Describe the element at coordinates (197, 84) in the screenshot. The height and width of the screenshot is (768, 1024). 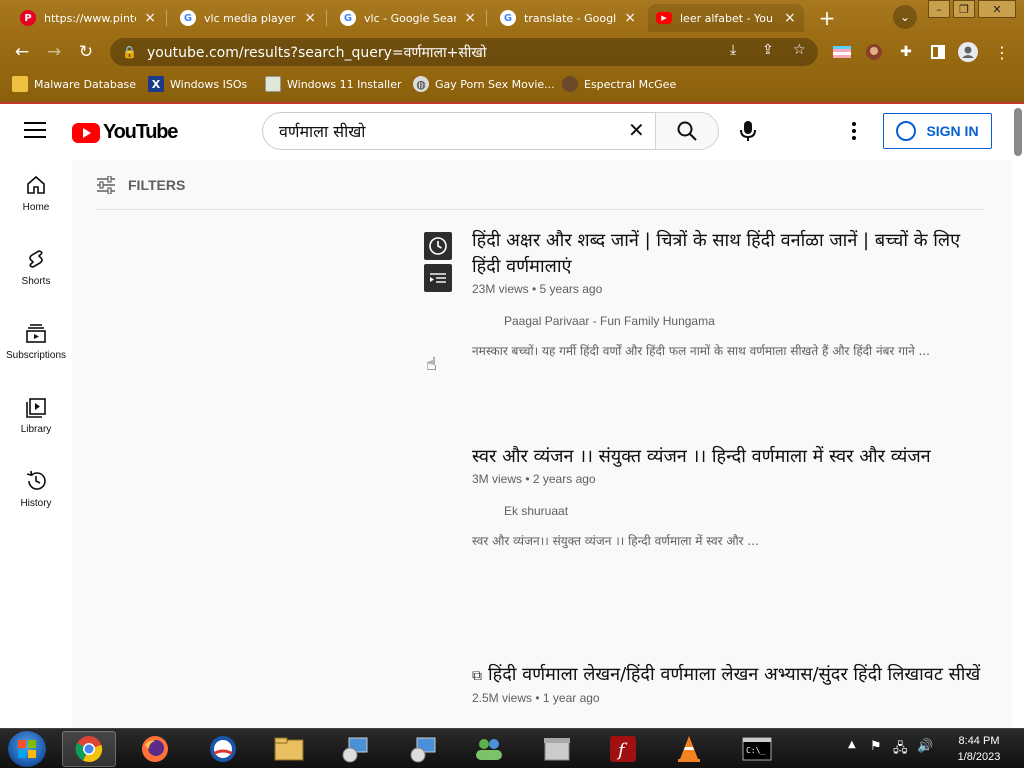
I see `bookmark-windows-isos: X Windows ISOs` at that location.